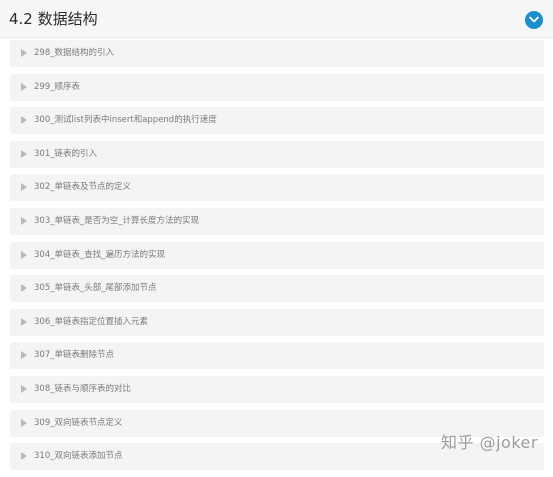  I want to click on lesson-label: 300_测试list列表中insert和append的执行速度, so click(125, 120).